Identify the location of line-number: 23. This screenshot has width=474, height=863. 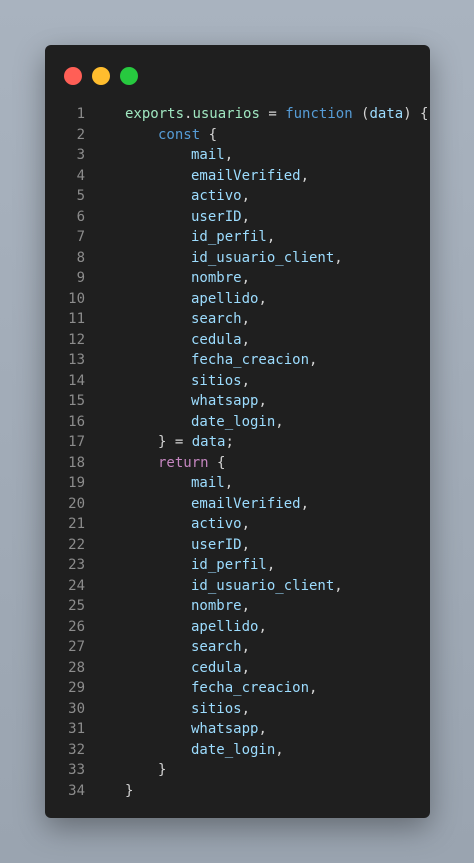
(76, 565).